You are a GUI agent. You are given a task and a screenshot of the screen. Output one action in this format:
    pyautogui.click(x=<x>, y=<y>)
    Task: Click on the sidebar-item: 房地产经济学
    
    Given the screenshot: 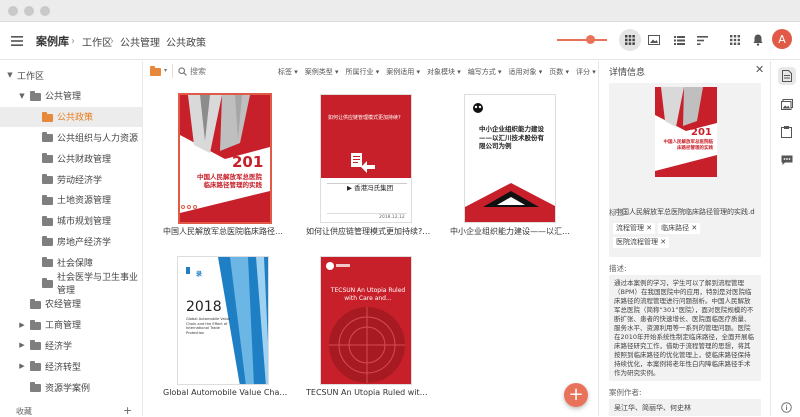 What is the action you would take?
    pyautogui.click(x=71, y=241)
    